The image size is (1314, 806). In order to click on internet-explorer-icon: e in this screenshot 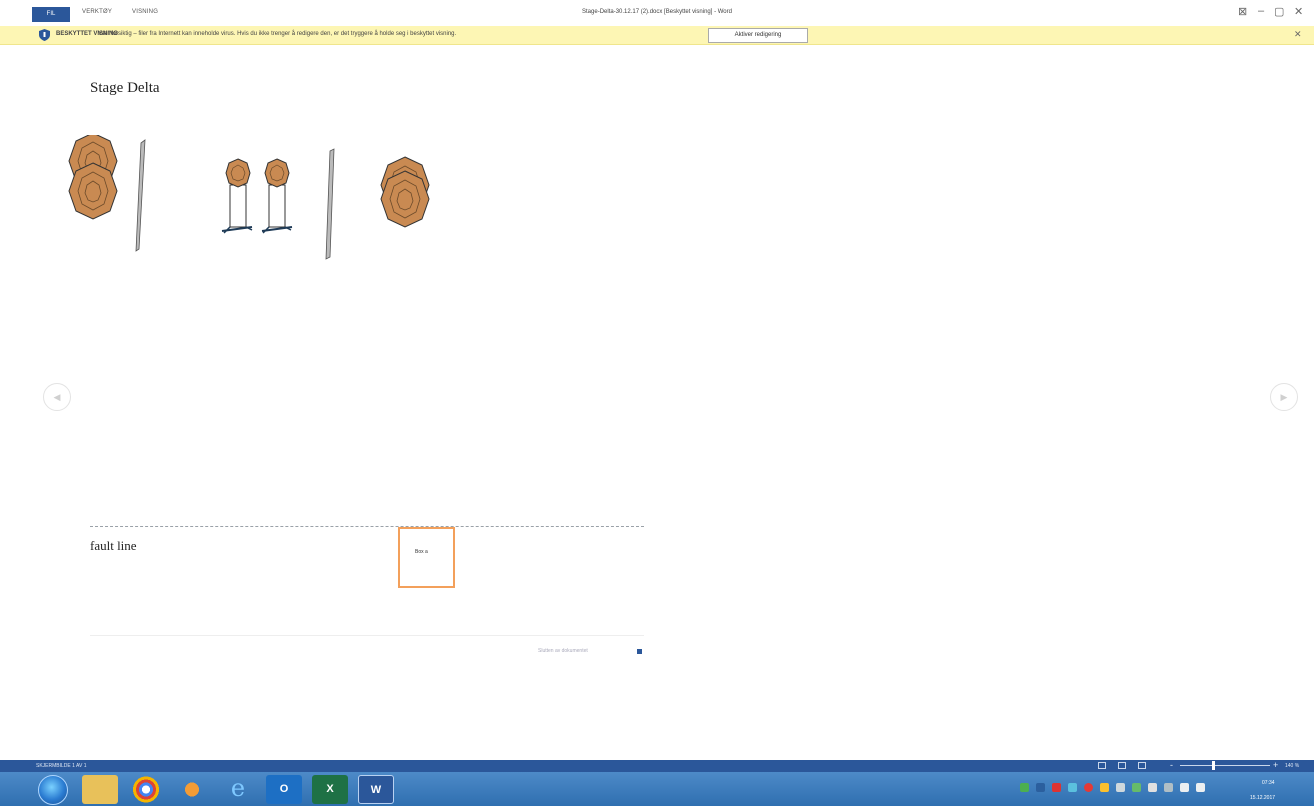, I will do `click(238, 789)`.